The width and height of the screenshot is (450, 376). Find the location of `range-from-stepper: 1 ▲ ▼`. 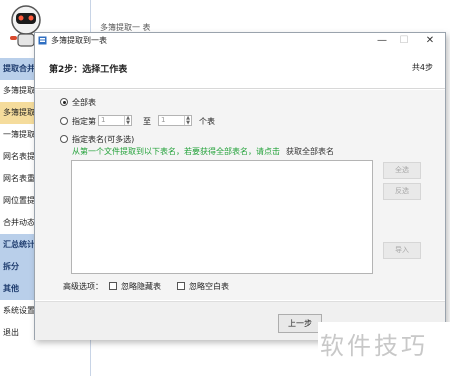

range-from-stepper: 1 ▲ ▼ is located at coordinates (115, 120).